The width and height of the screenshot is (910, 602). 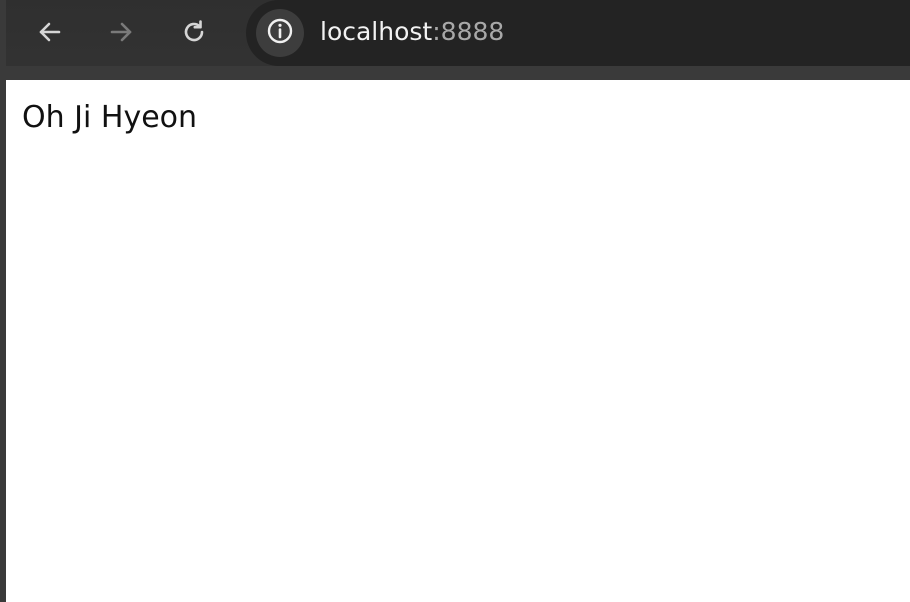 I want to click on arrow-right-icon, so click(x=121, y=32).